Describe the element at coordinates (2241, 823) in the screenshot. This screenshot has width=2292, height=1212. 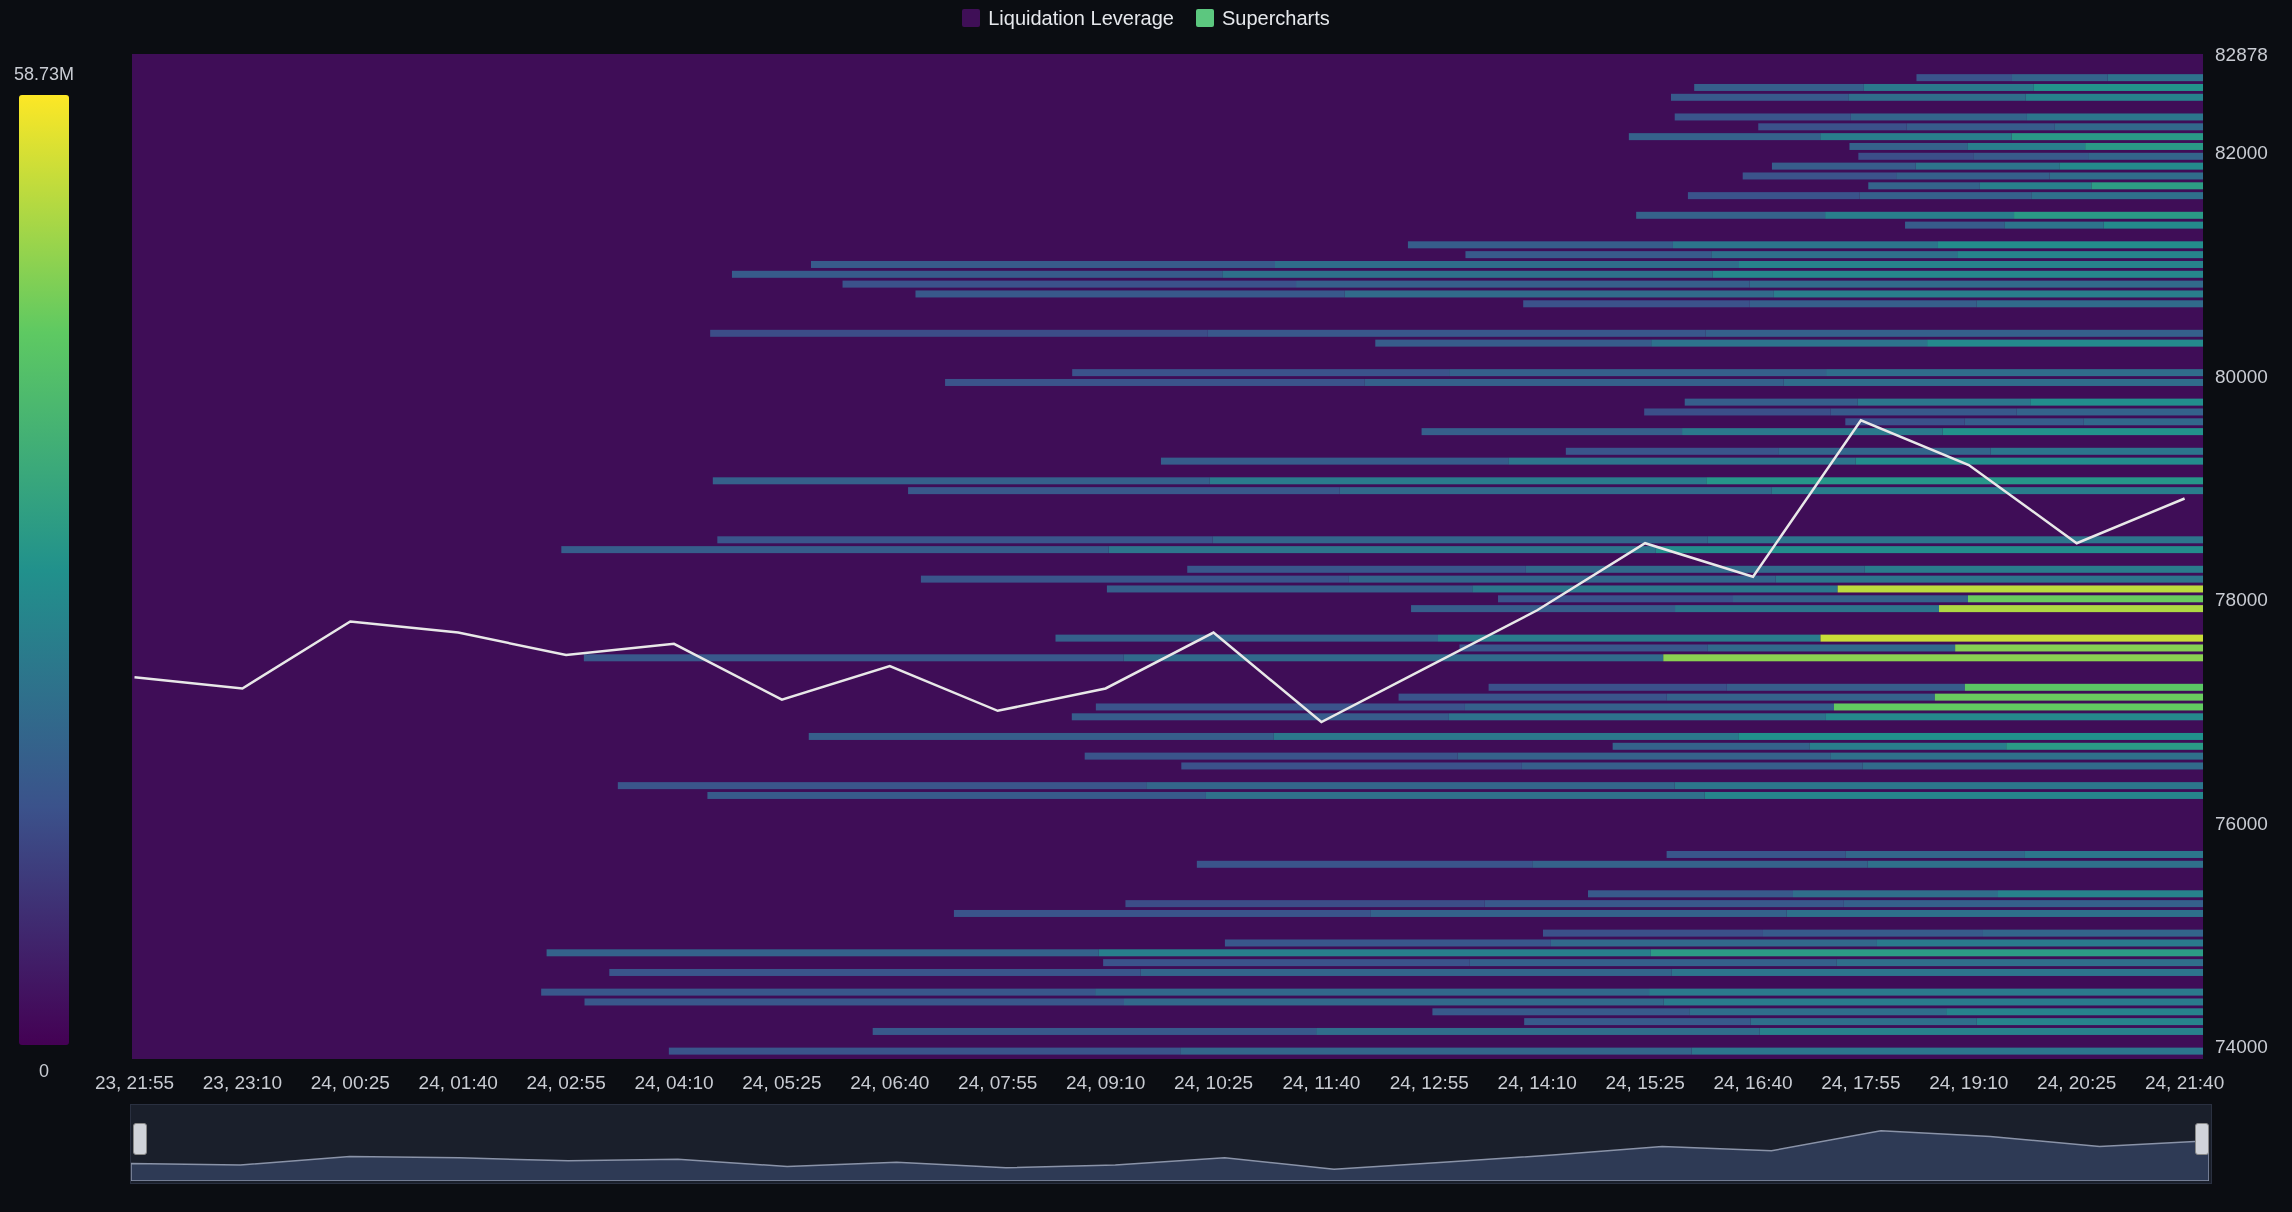
I see `y-axis-label: 76000` at that location.